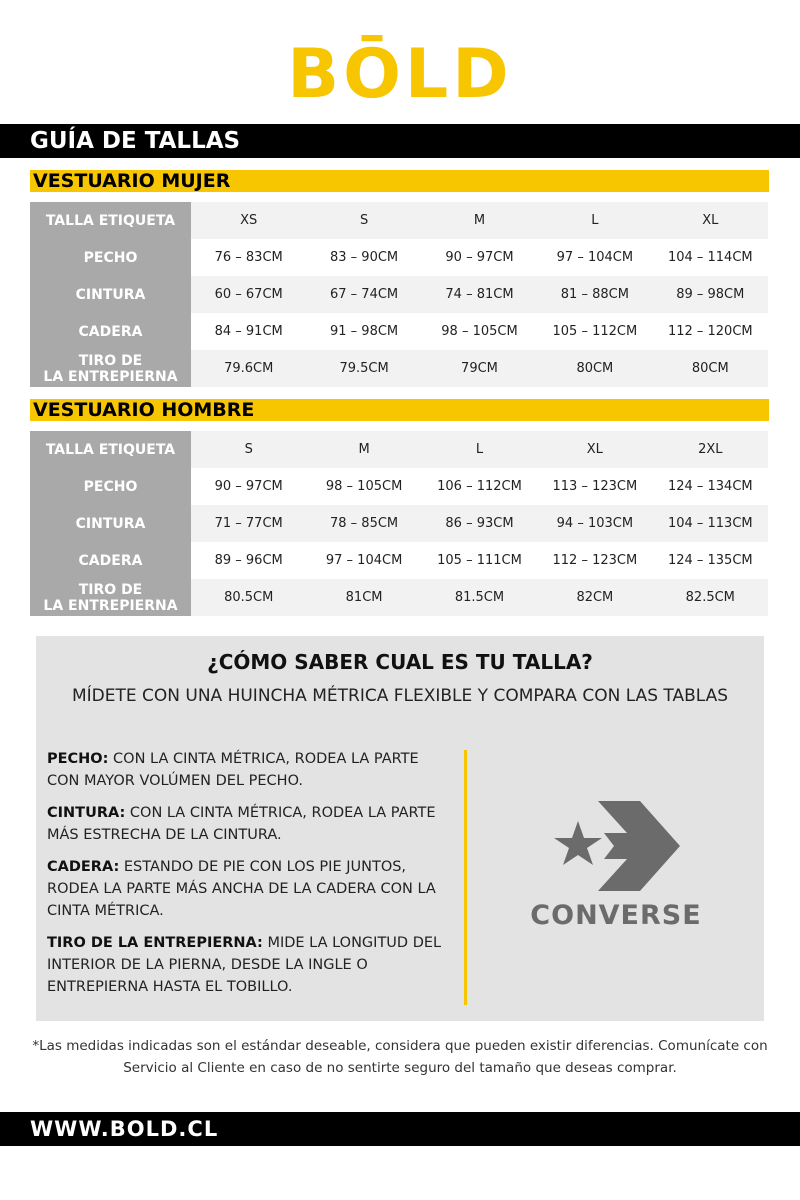 This screenshot has height=1200, width=800. I want to click on table-cell: 60 – 67CM, so click(249, 294).